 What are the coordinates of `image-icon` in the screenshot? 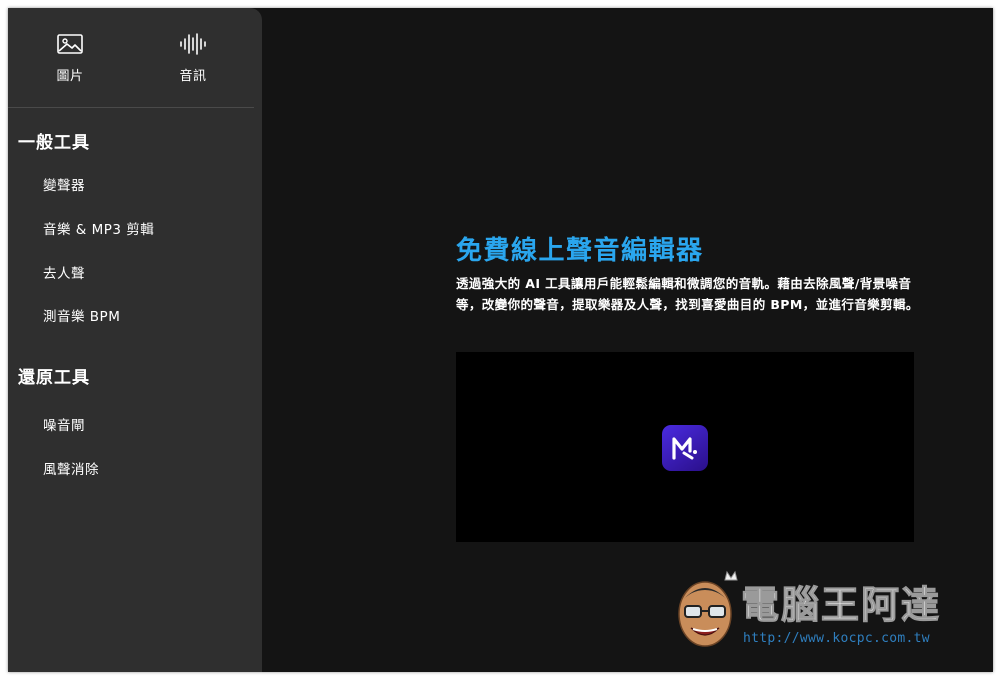 It's located at (70, 44).